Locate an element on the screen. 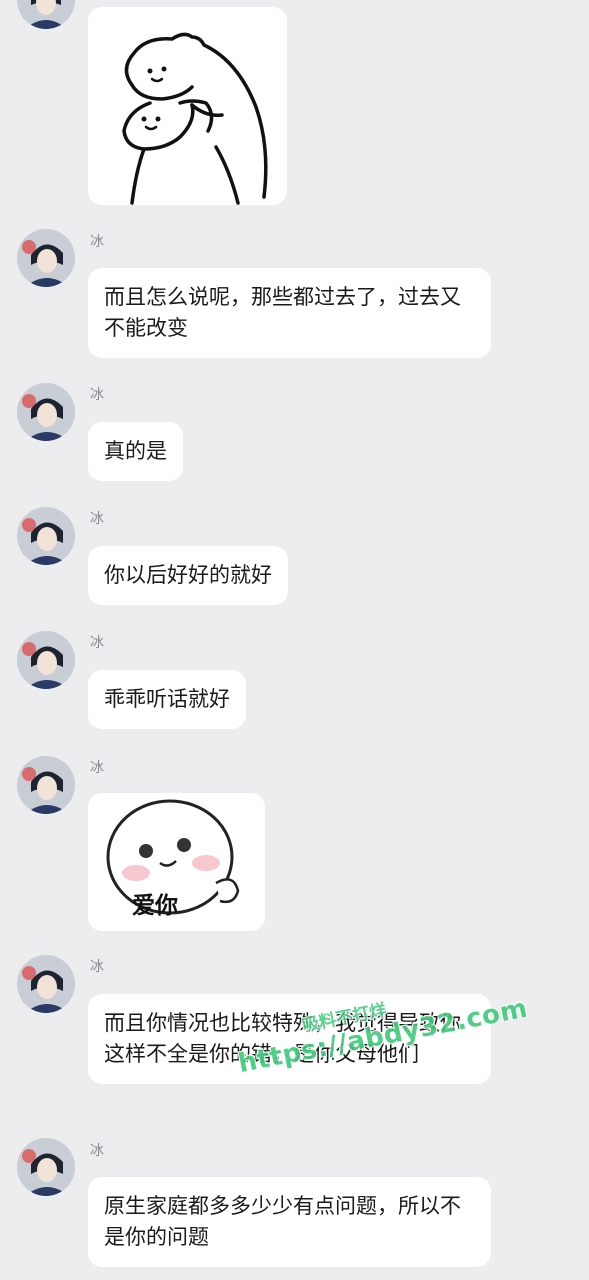 The image size is (589, 1280). message-bubble: 而且你情况也比较特殊，我觉得导致你这样不全是你的错，是你父母他们 is located at coordinates (289, 1039).